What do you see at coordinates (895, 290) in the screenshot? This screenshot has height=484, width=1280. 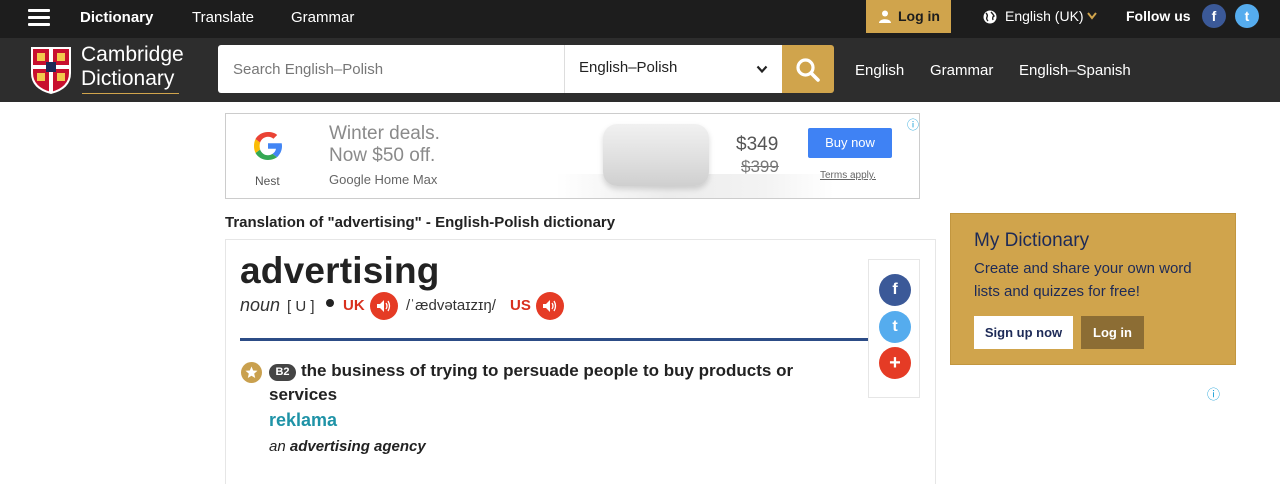 I see `share-facebook-icon: f` at bounding box center [895, 290].